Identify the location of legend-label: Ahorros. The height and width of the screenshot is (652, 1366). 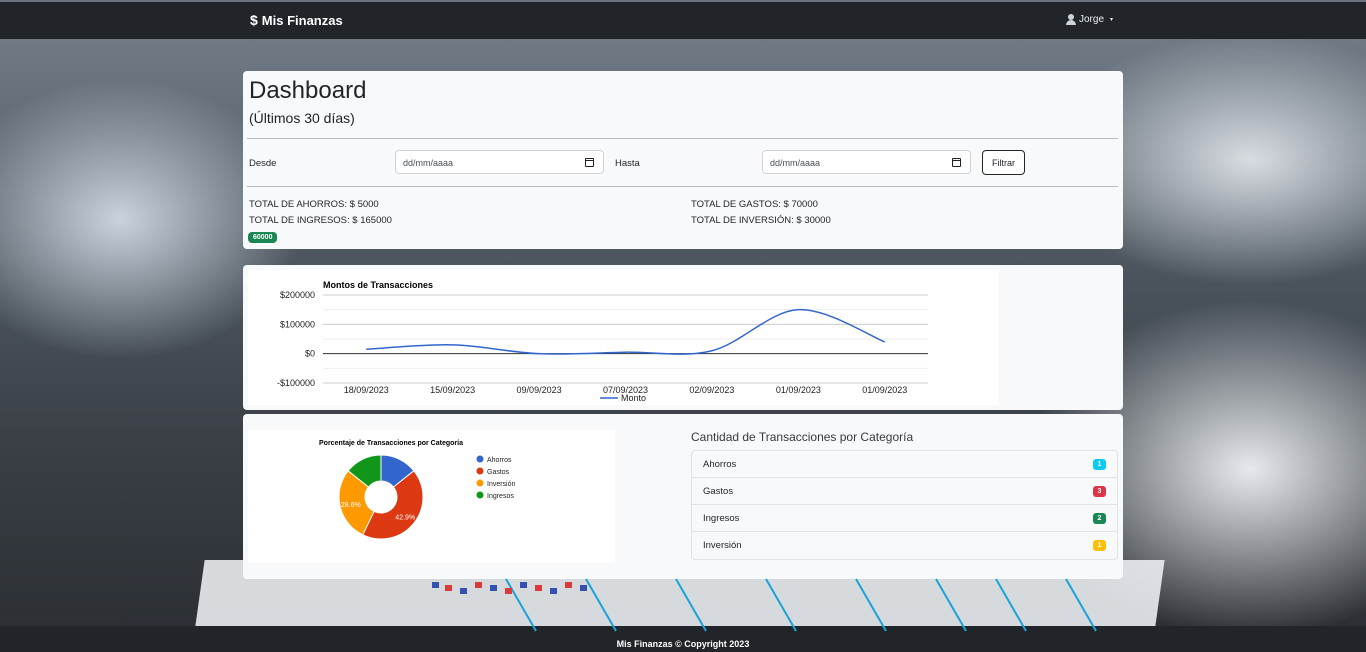
(499, 460).